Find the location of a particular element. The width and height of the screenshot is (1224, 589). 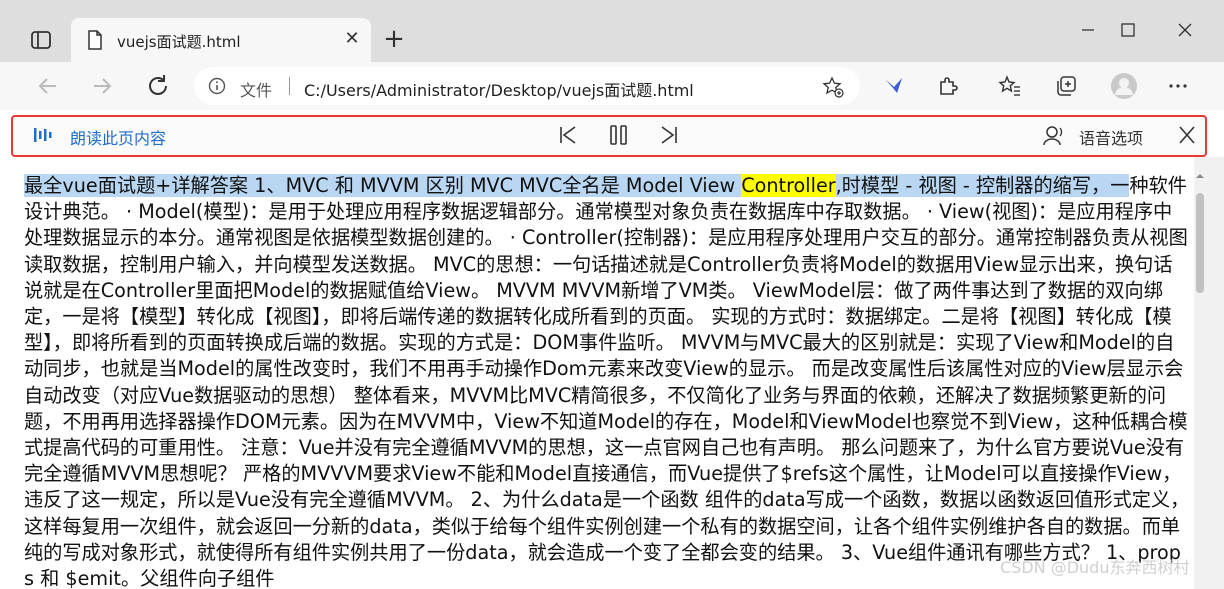

forward-icon is located at coordinates (102, 86).